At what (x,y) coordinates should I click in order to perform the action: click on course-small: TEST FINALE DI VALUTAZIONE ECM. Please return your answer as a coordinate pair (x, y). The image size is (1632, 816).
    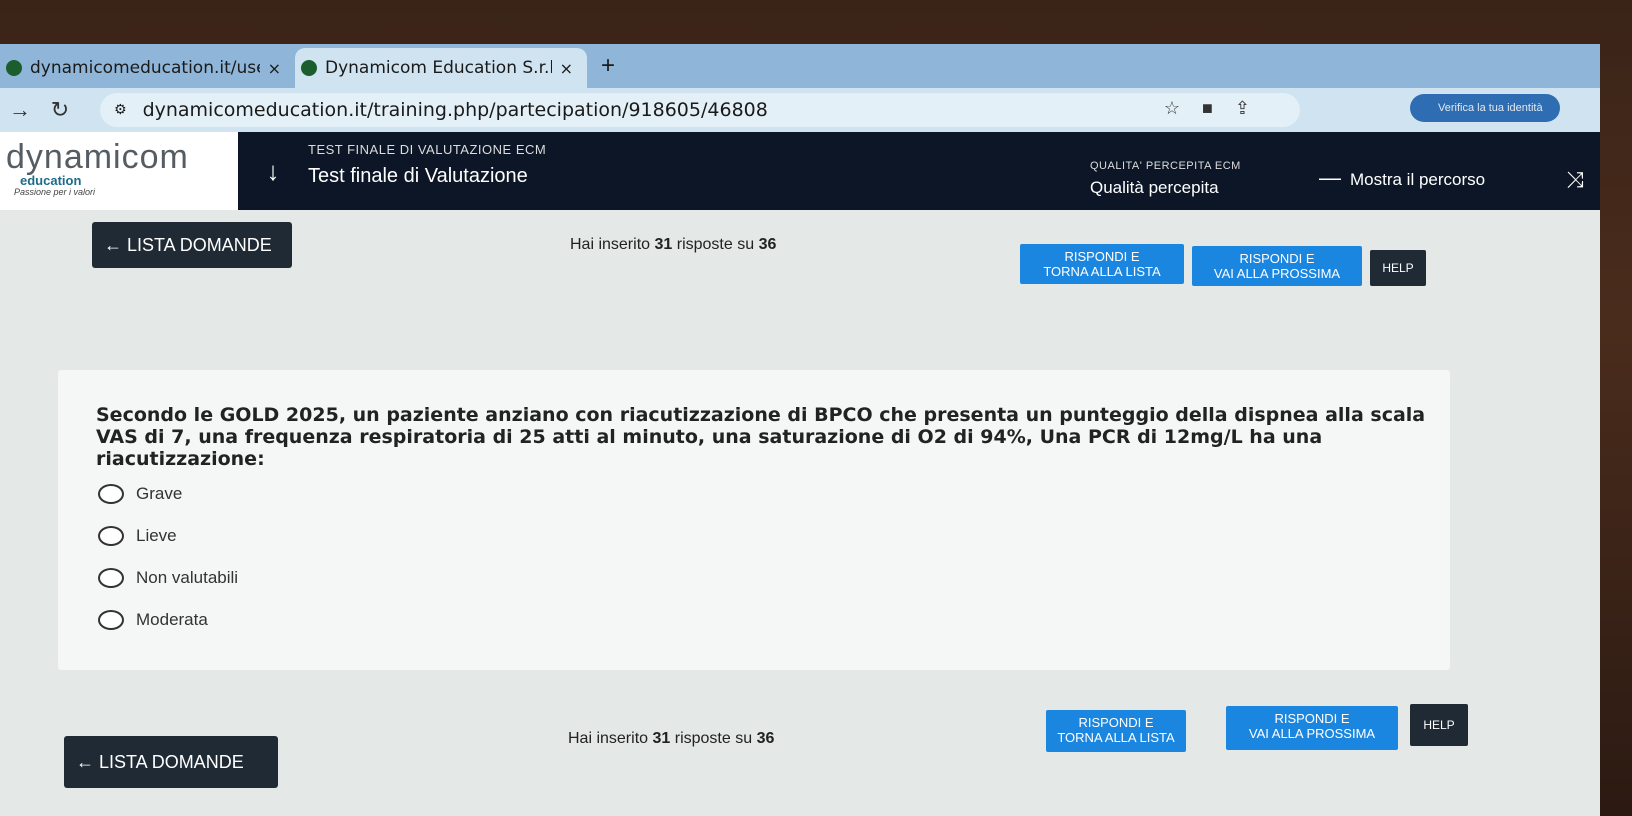
    Looking at the image, I should click on (427, 149).